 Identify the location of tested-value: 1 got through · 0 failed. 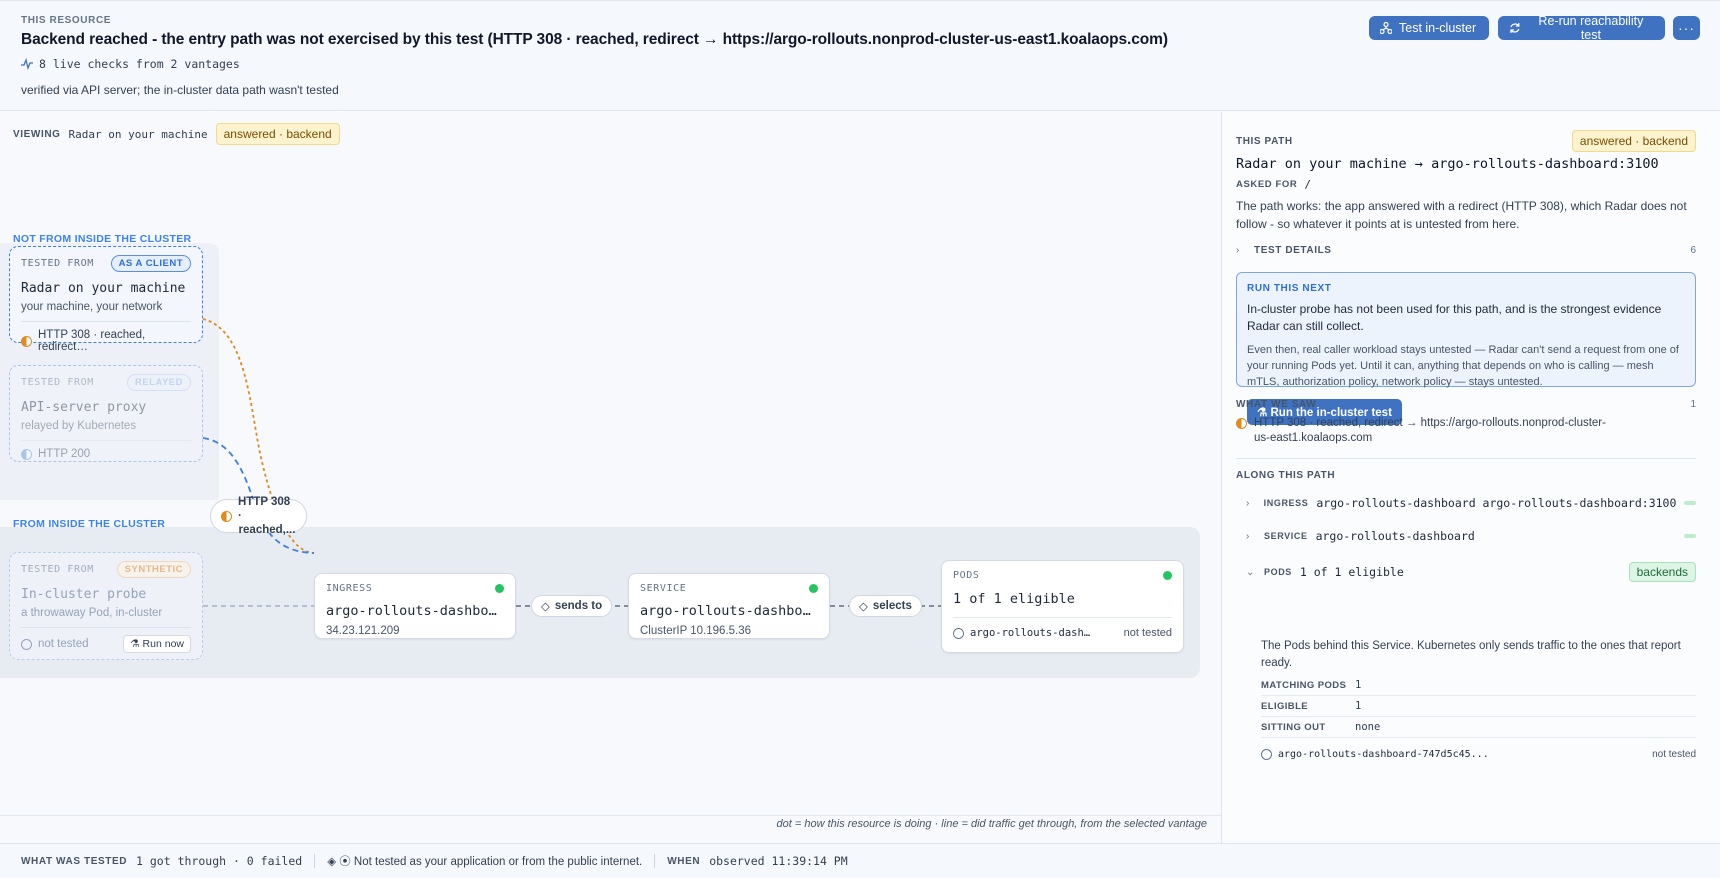
(219, 861).